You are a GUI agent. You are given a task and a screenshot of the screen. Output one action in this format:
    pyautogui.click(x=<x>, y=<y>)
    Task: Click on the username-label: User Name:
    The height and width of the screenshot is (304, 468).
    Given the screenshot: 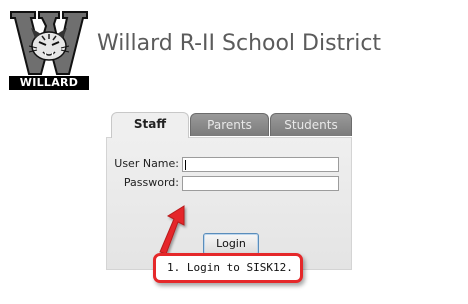 What is the action you would take?
    pyautogui.click(x=146, y=163)
    